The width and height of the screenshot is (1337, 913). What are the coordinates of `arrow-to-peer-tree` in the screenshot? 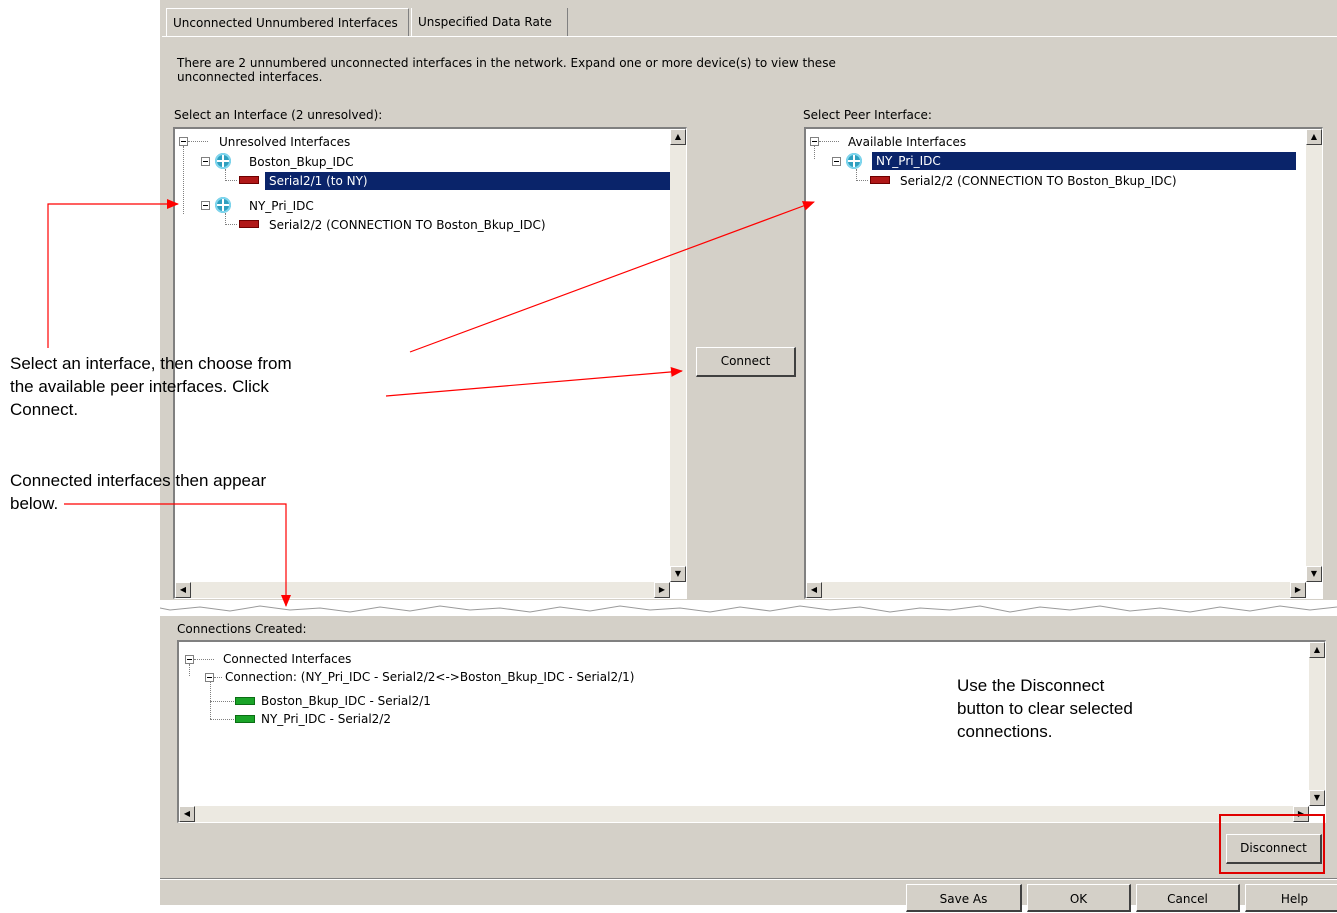 It's located at (612, 277).